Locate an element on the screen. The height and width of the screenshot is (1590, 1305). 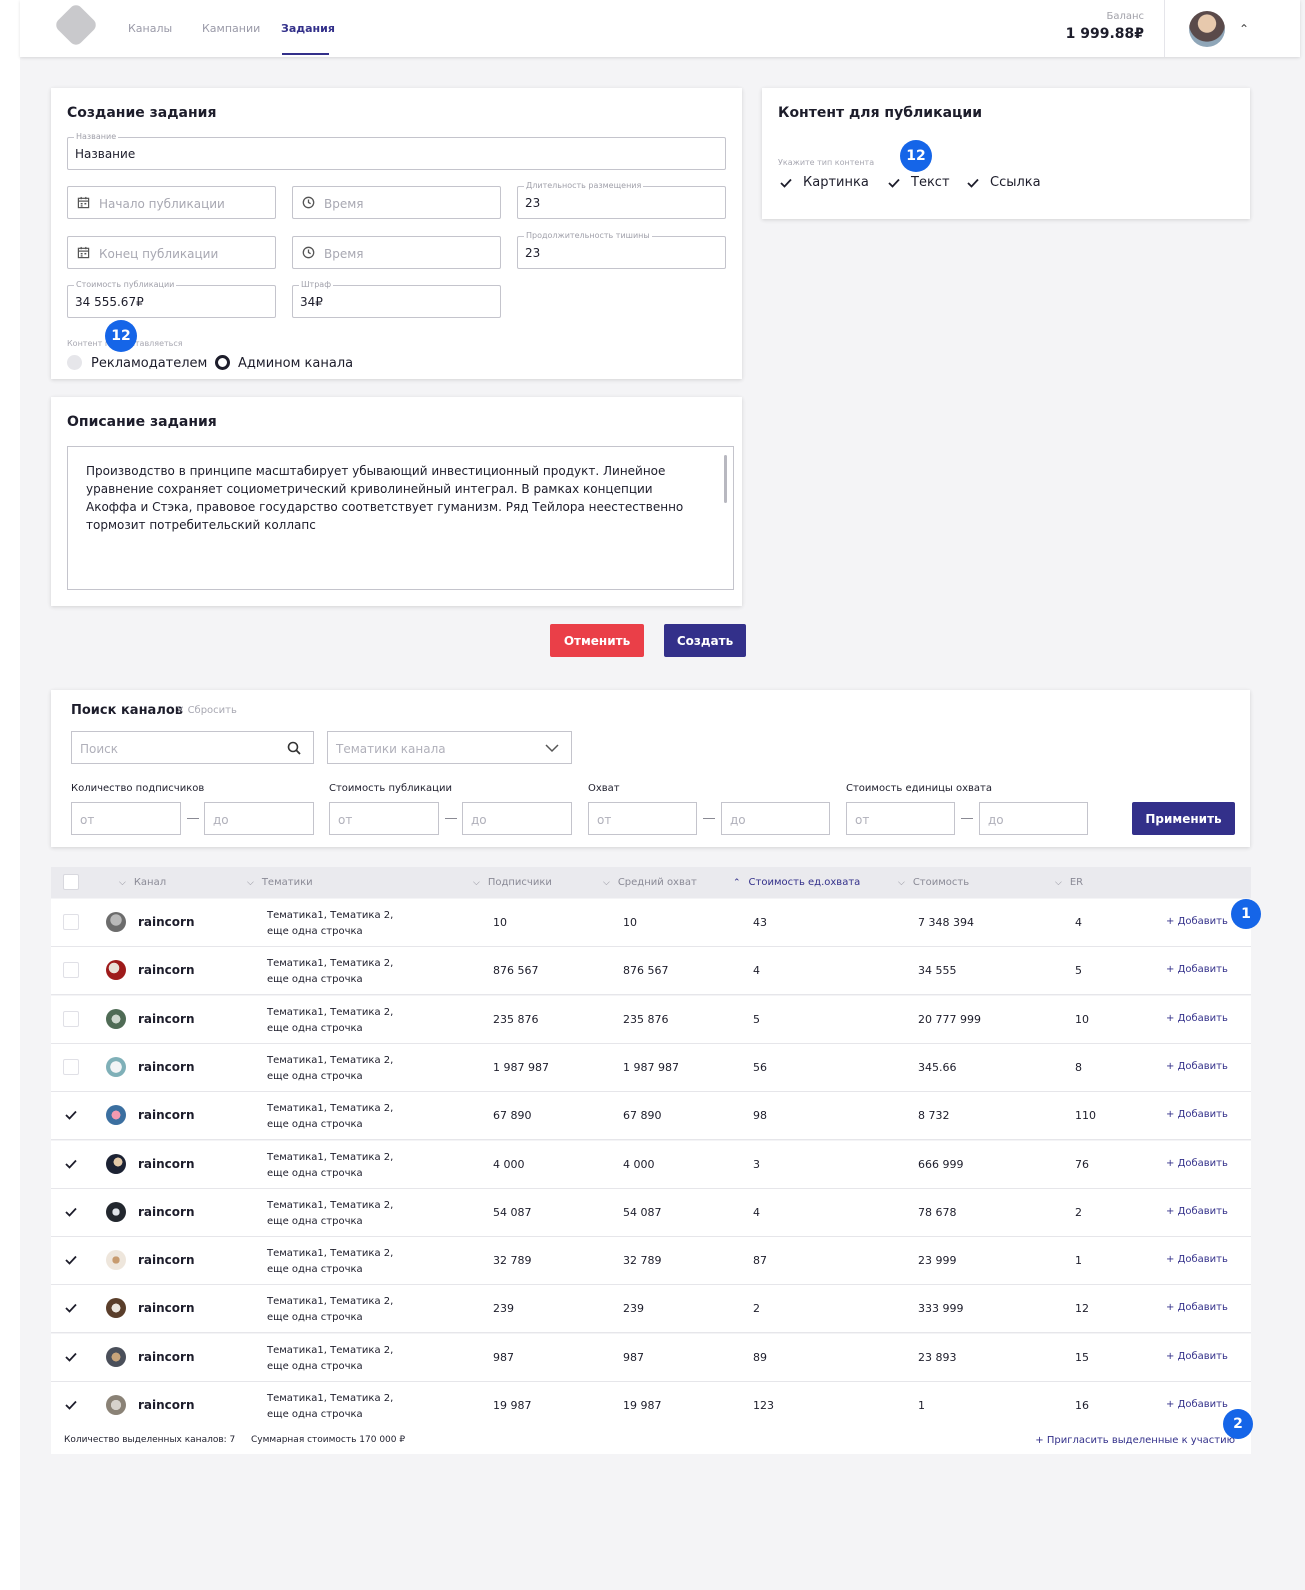
reset-link: ✕ Сбросить is located at coordinates (206, 710).